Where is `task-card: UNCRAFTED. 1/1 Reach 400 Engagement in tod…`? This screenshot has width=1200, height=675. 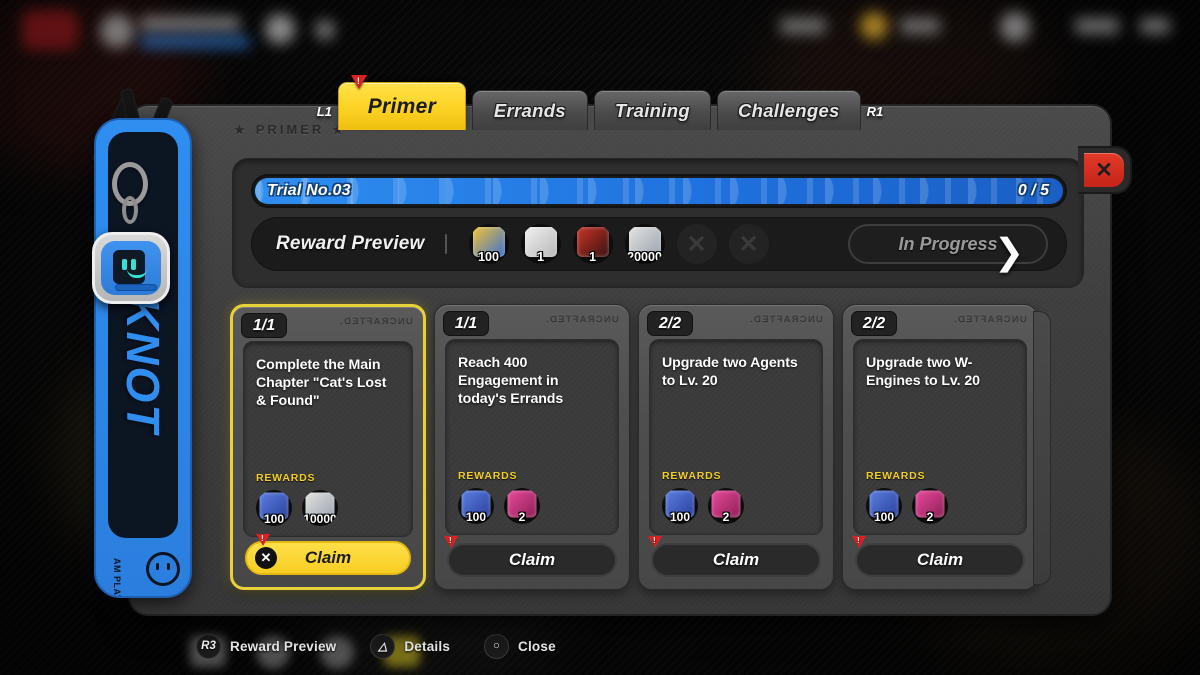
task-card: UNCRAFTED. 1/1 Reach 400 Engagement in tod… is located at coordinates (532, 447).